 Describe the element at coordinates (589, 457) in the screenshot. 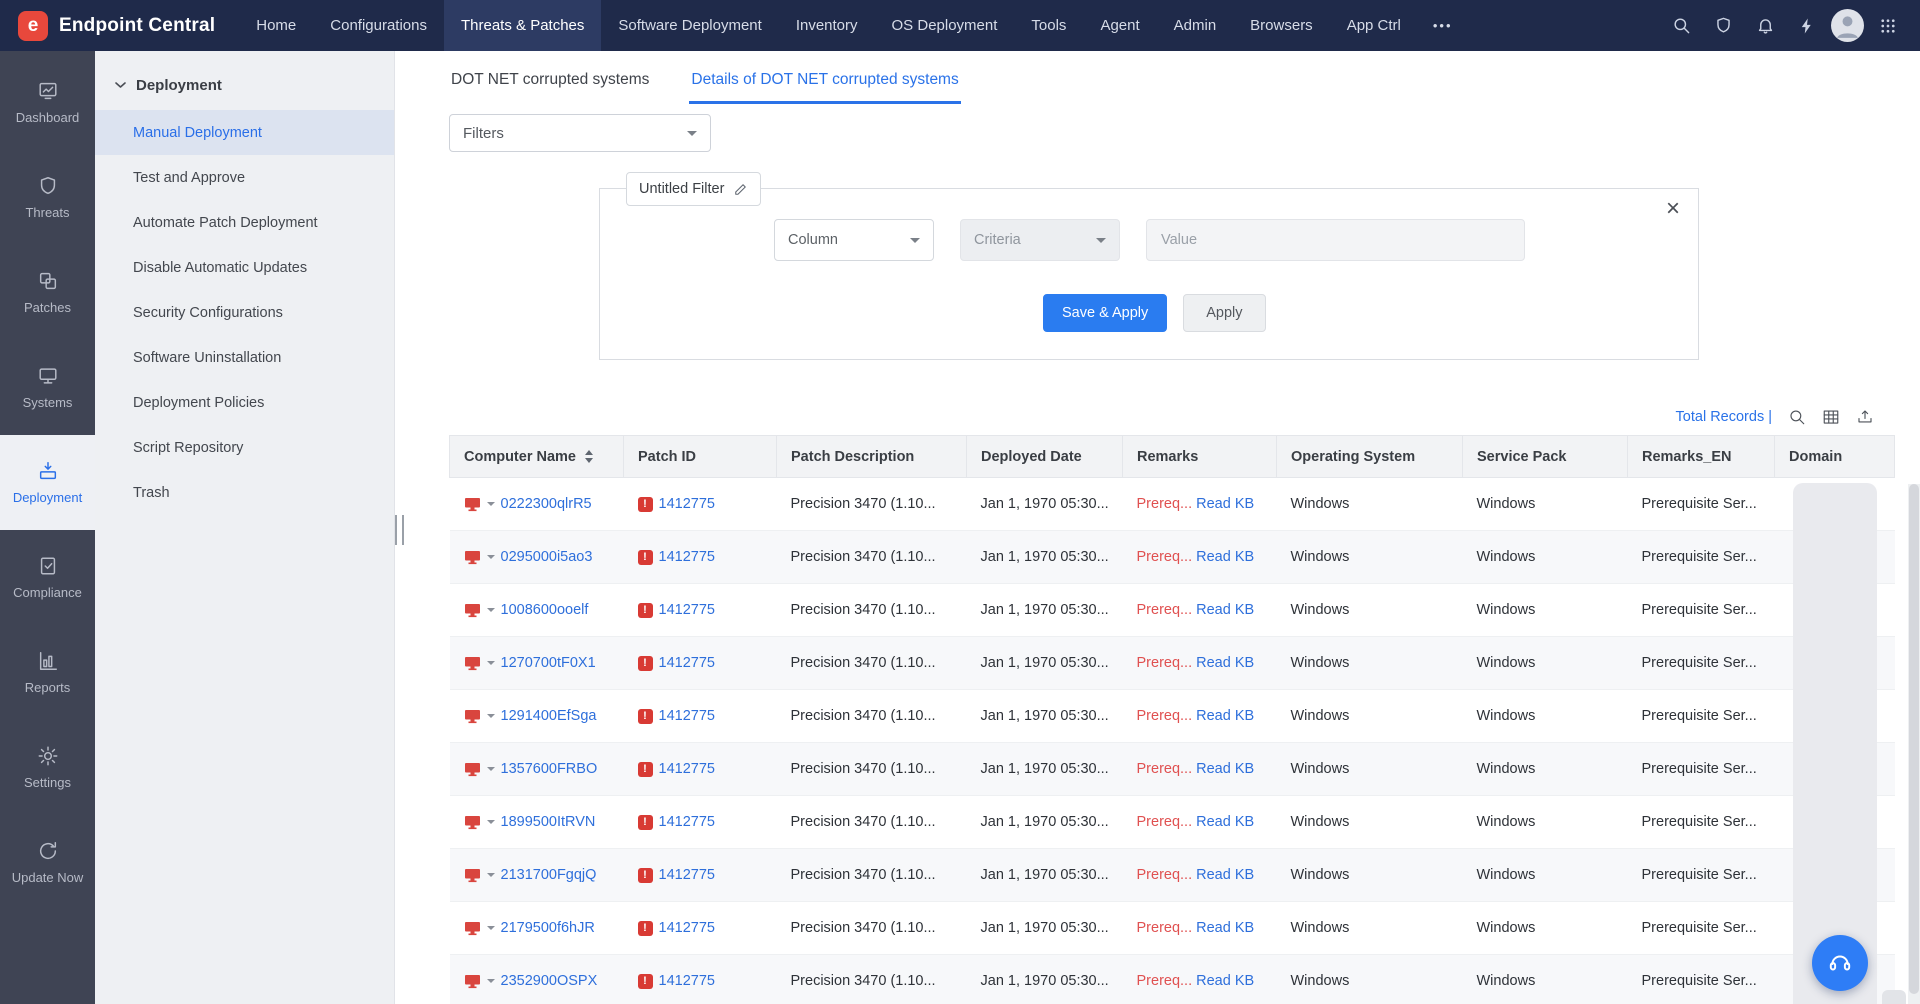

I see `sort-icon` at that location.